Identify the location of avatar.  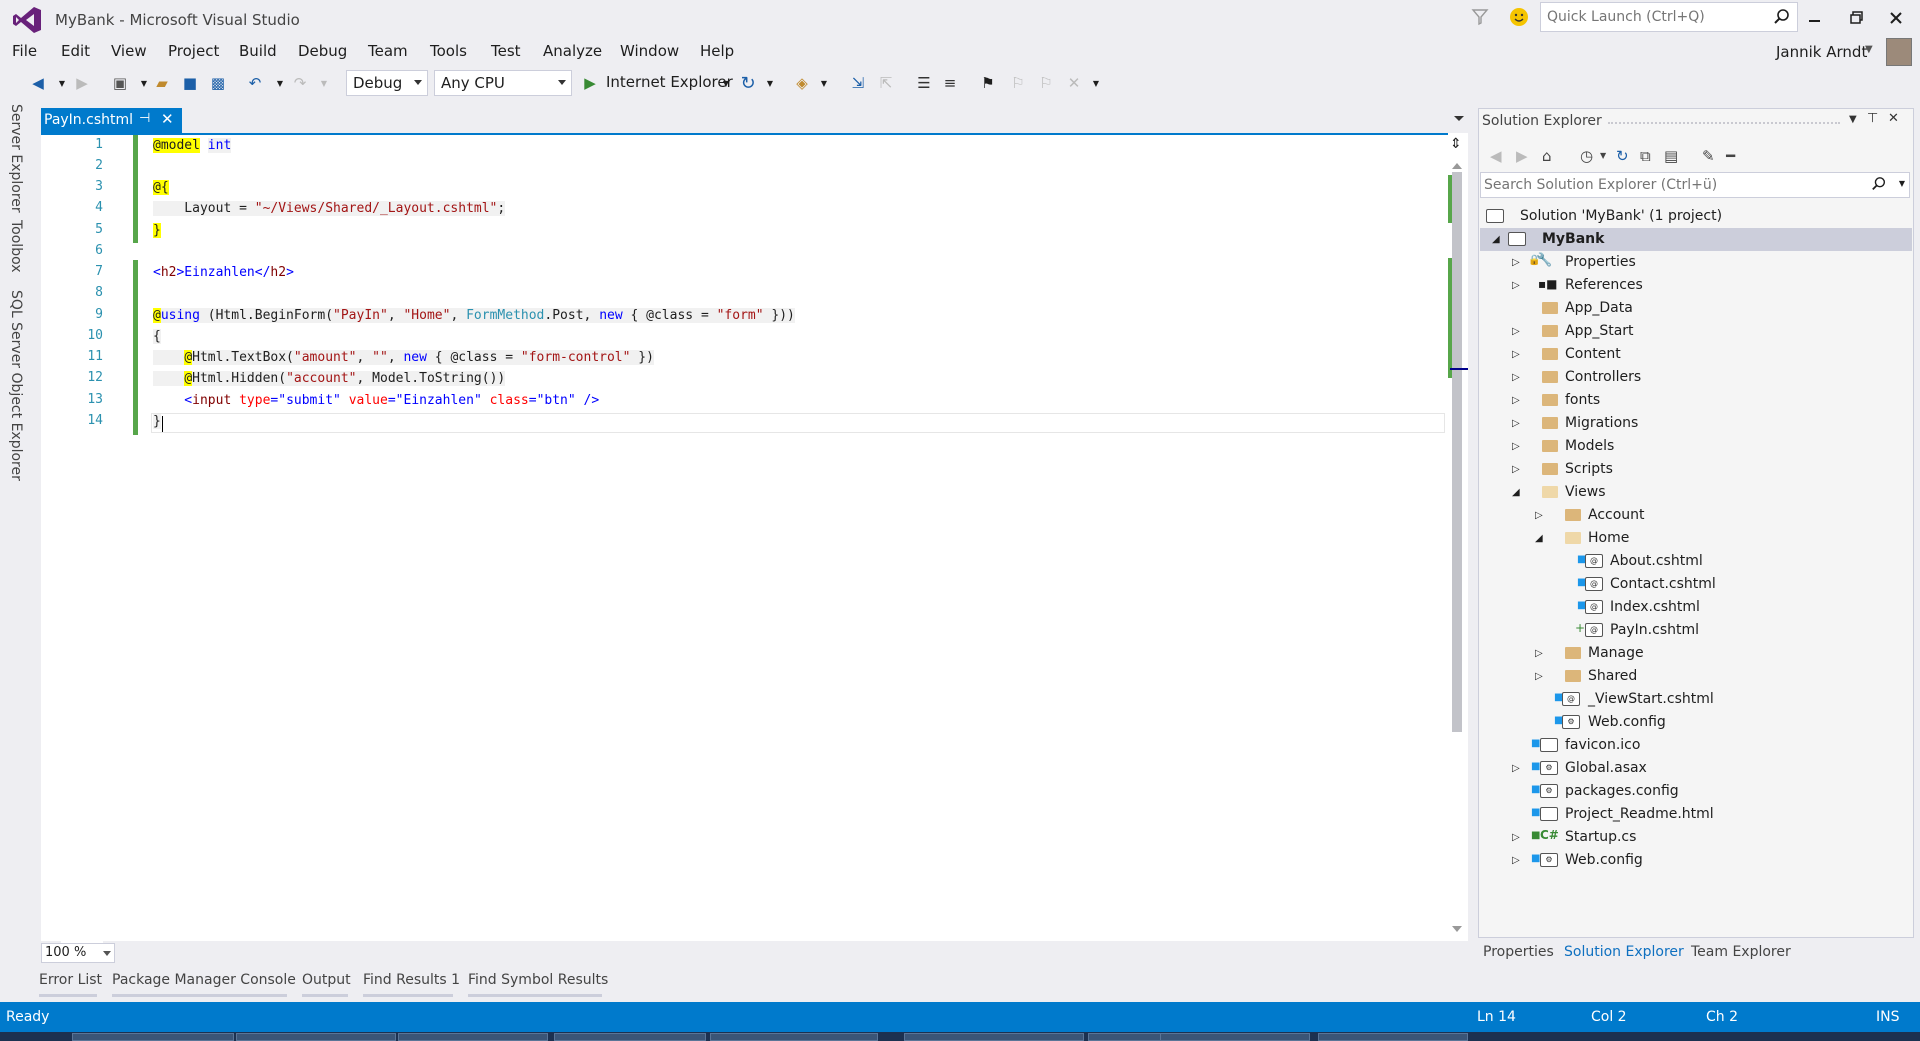
(1899, 52).